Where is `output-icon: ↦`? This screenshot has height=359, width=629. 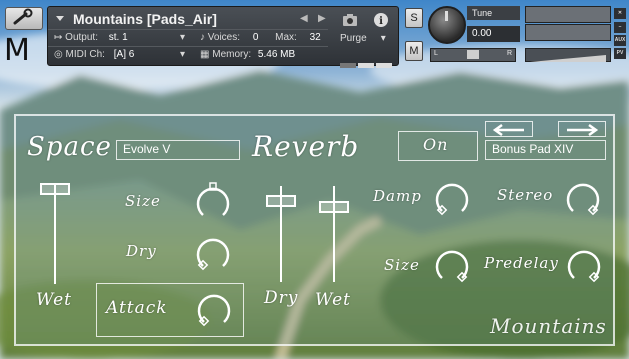
output-icon: ↦ is located at coordinates (58, 37).